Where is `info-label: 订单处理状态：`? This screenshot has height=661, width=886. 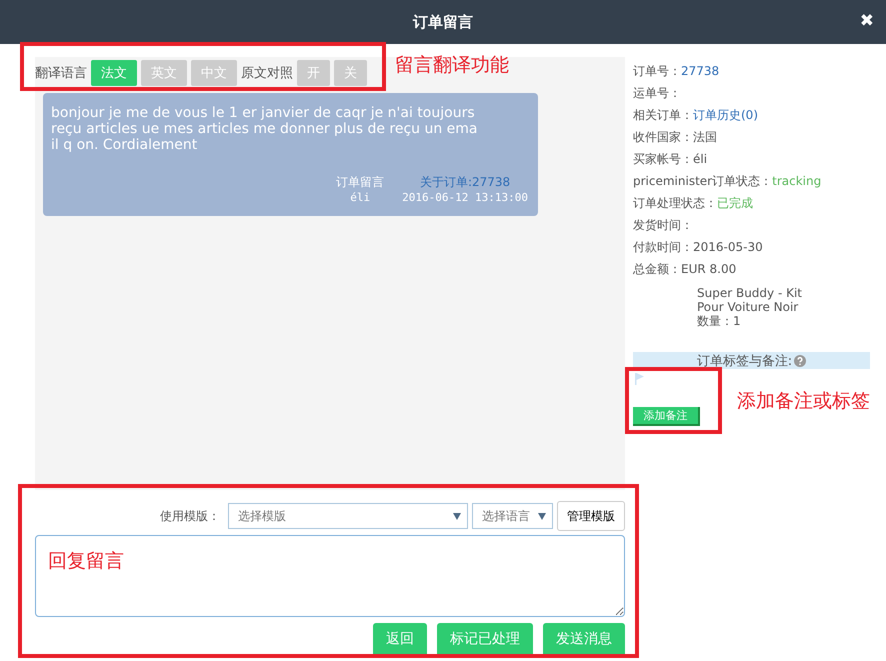
info-label: 订单处理状态： is located at coordinates (675, 203).